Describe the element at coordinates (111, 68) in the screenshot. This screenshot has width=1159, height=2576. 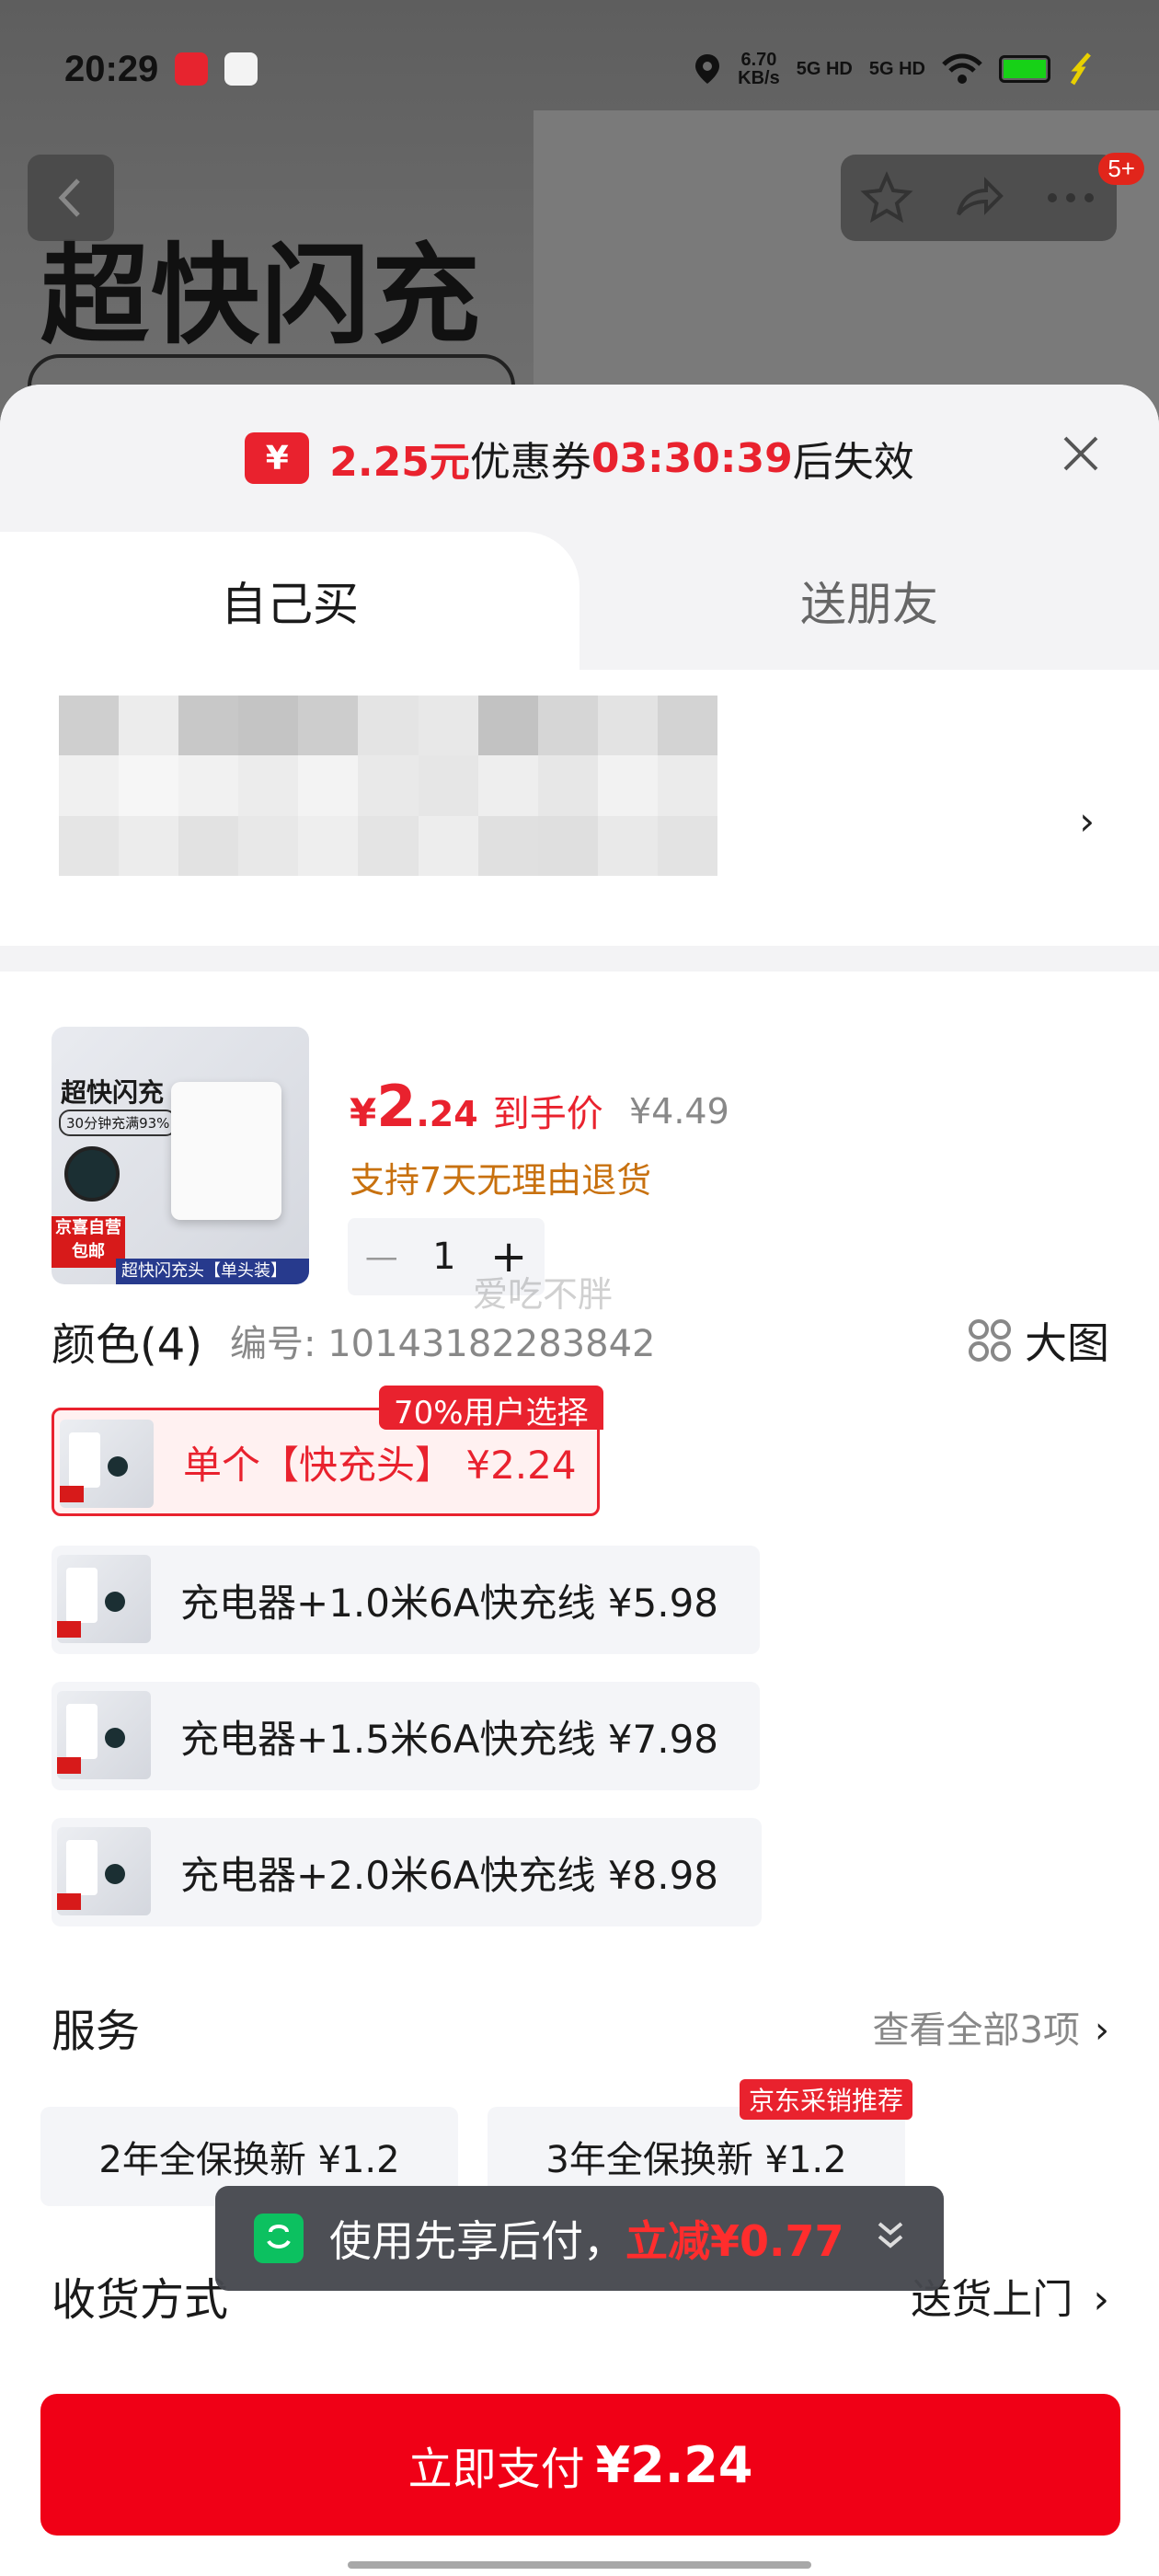
I see `status-time: 20:29` at that location.